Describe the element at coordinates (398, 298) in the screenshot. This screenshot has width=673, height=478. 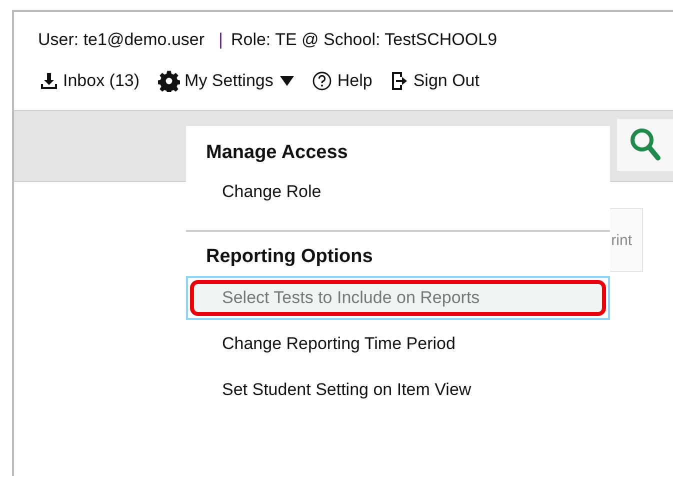
I see `menu-item: Select Tests to Include on Reports` at that location.